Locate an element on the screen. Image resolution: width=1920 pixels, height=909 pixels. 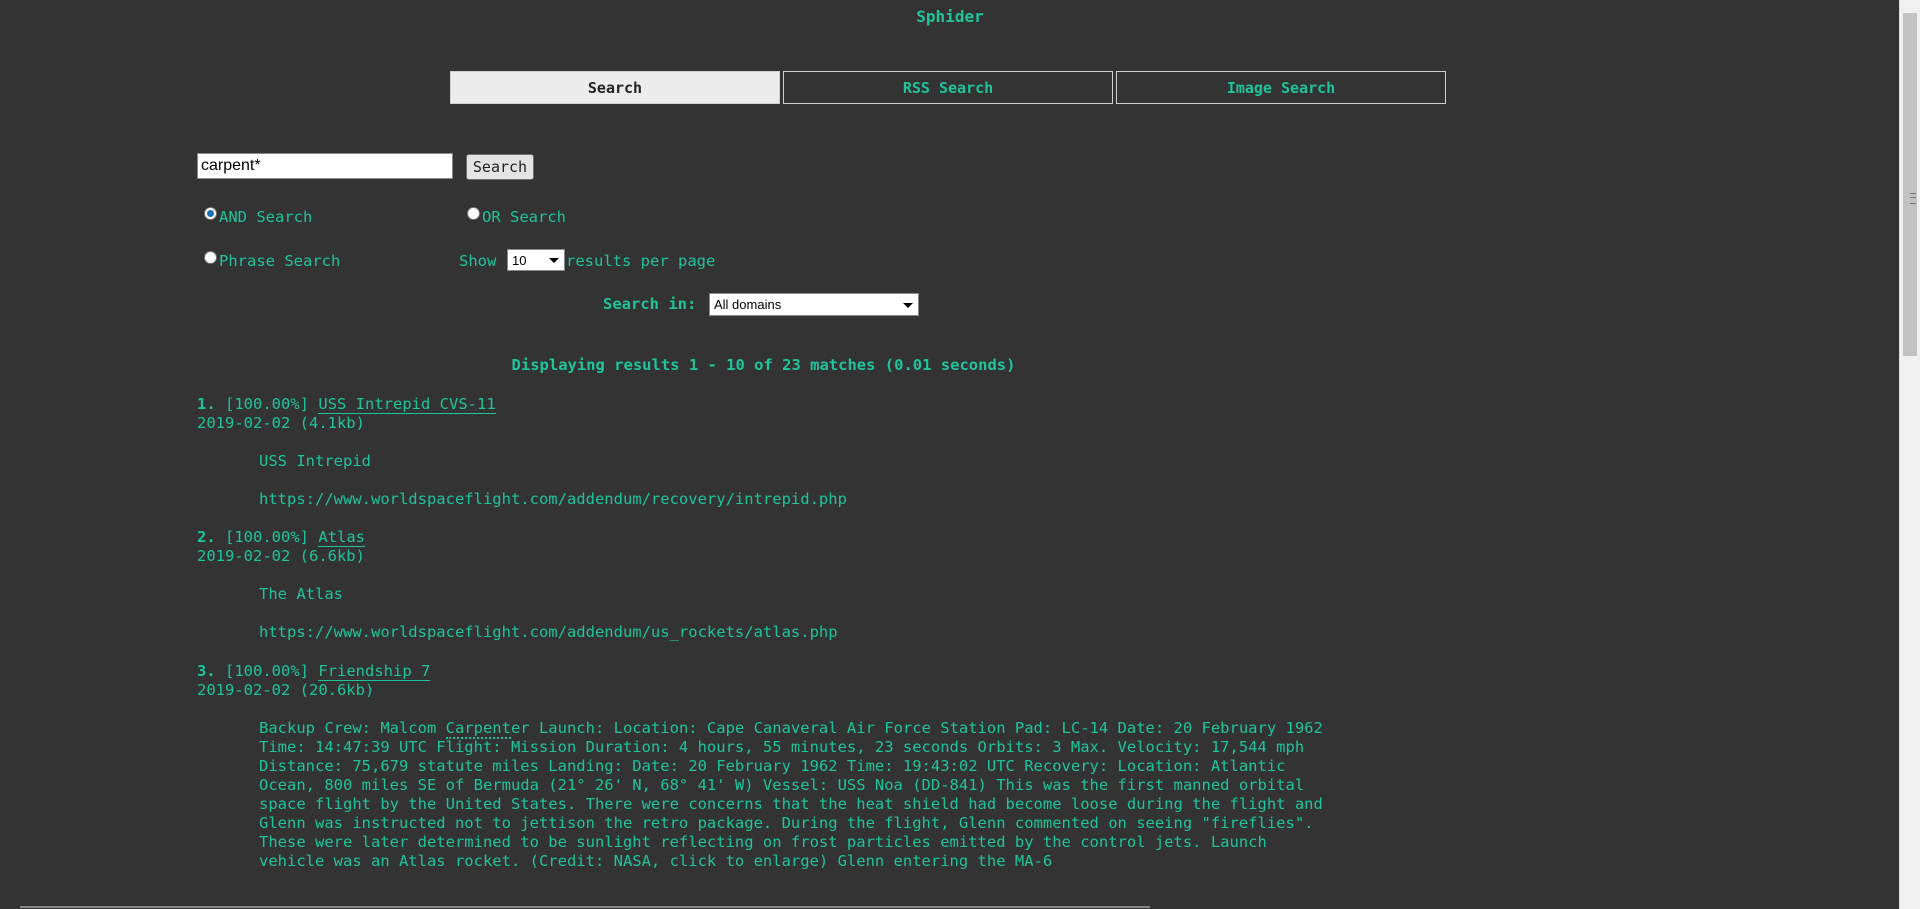
grip-icon is located at coordinates (1913, 198).